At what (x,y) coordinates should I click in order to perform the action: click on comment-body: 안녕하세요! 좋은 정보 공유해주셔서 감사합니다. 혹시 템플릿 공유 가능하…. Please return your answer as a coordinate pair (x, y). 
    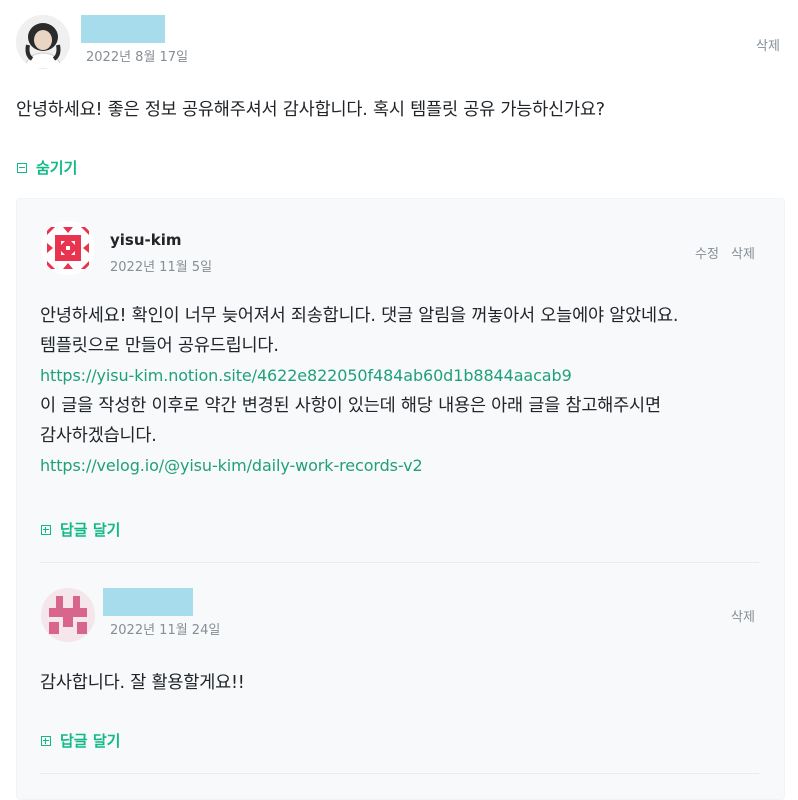
    Looking at the image, I should click on (310, 110).